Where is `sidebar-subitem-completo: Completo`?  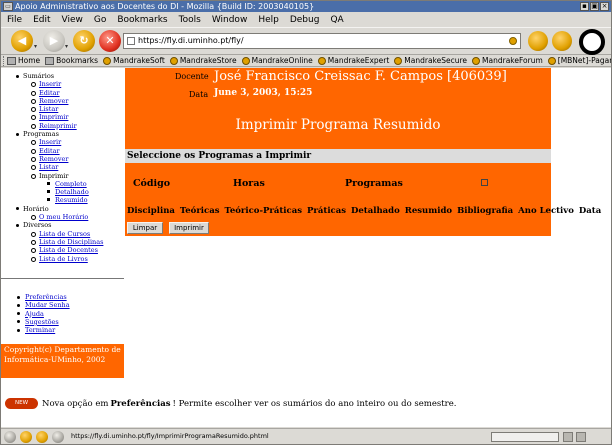
sidebar-subitem-completo: Completo is located at coordinates (69, 184).